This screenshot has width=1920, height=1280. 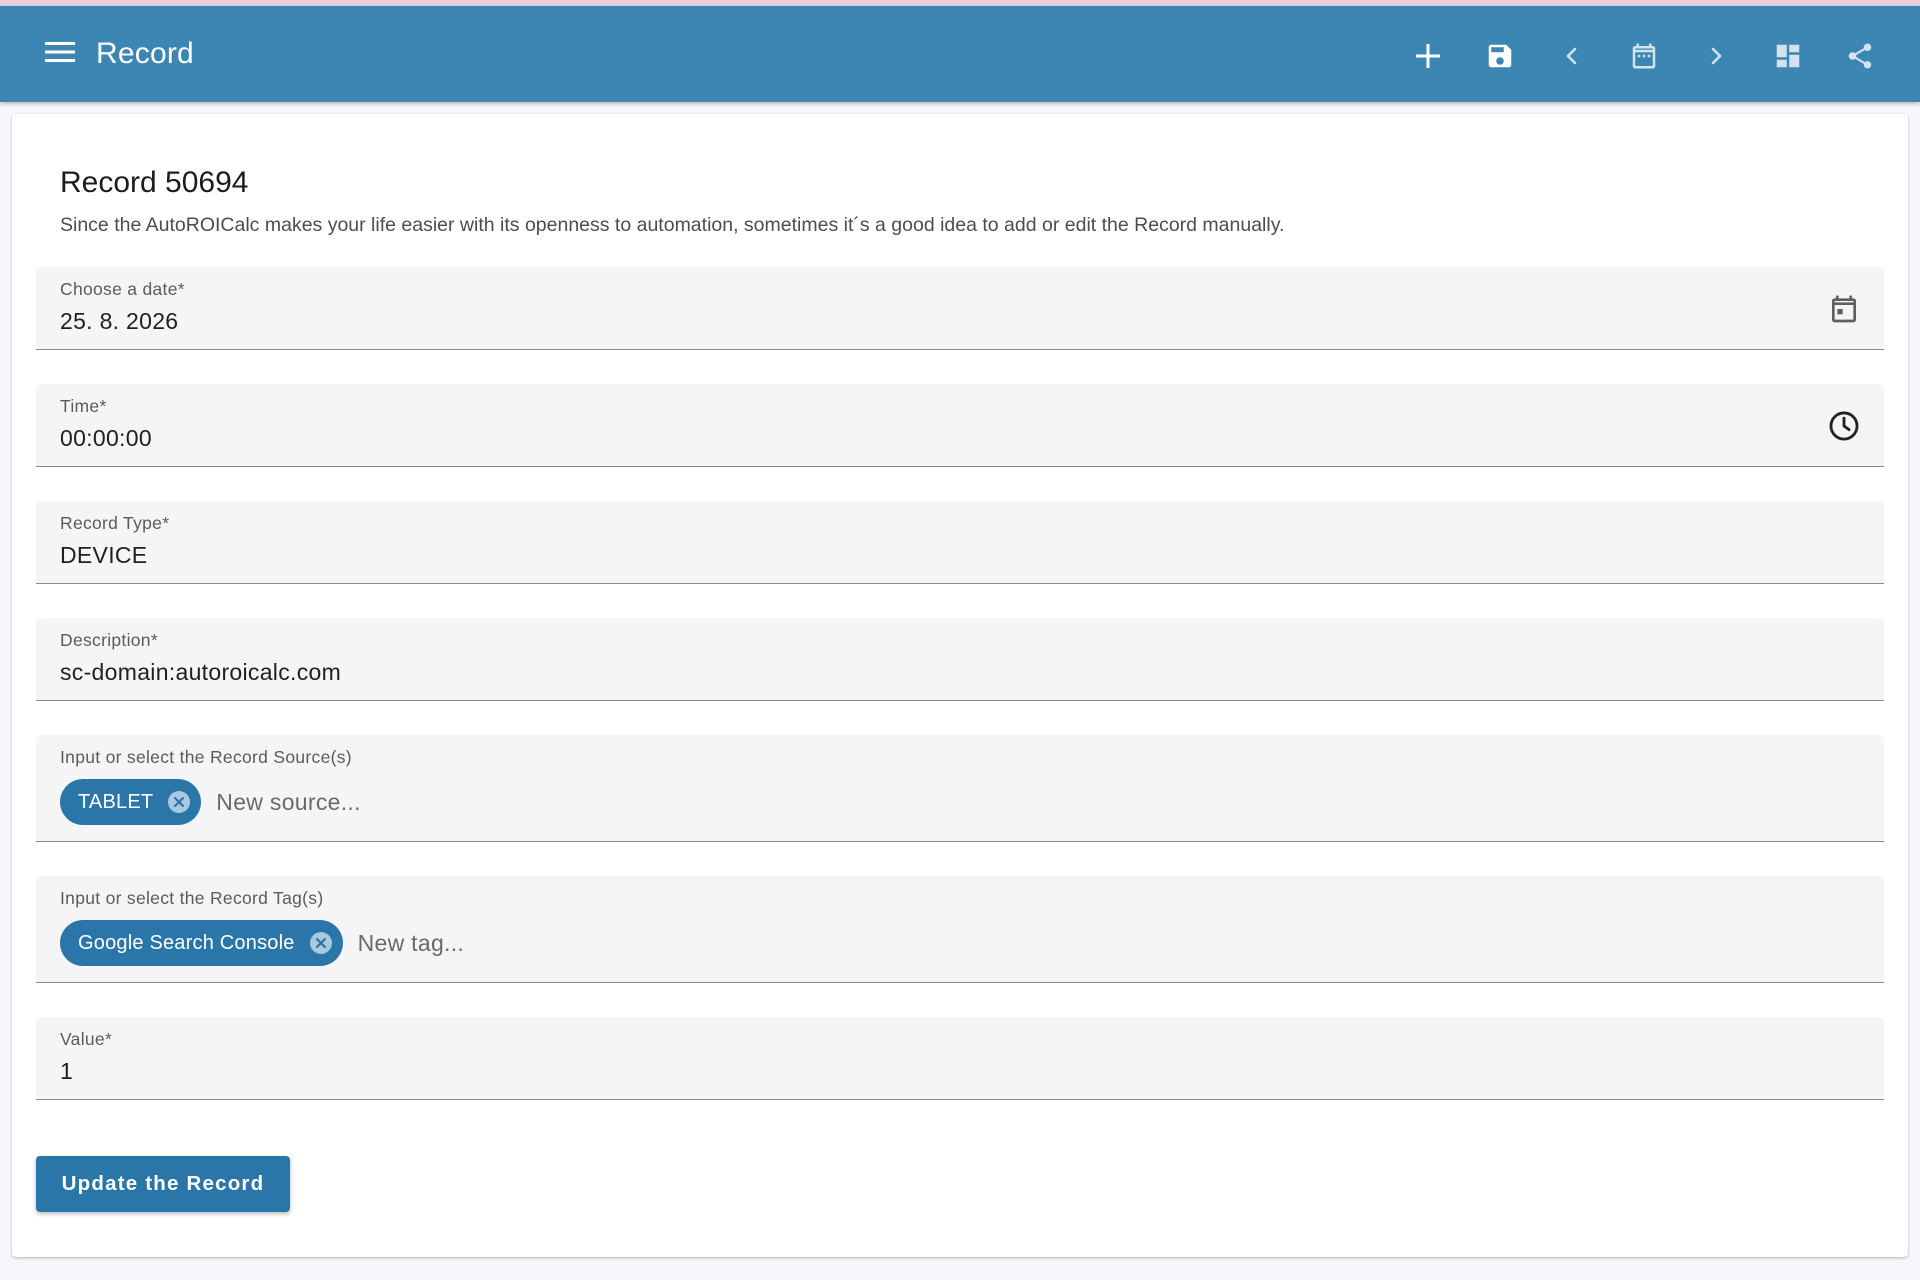 I want to click on value-field: Value* 1, so click(x=960, y=1058).